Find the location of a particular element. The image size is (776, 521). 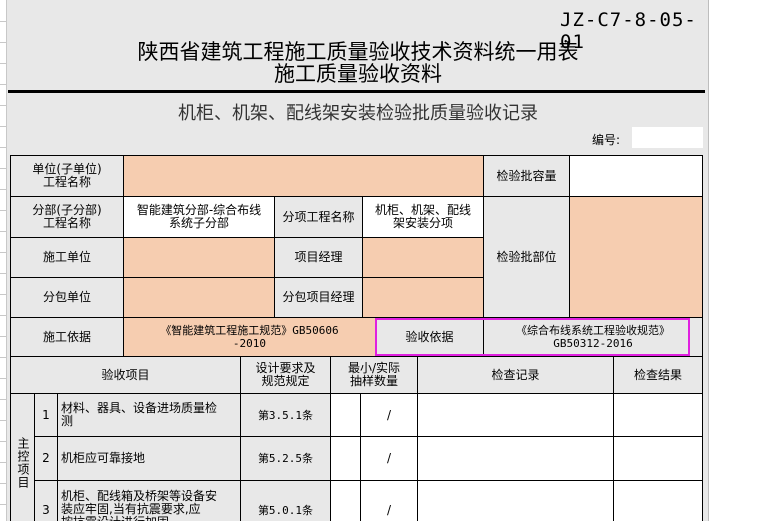

project-manager-field is located at coordinates (423, 257).